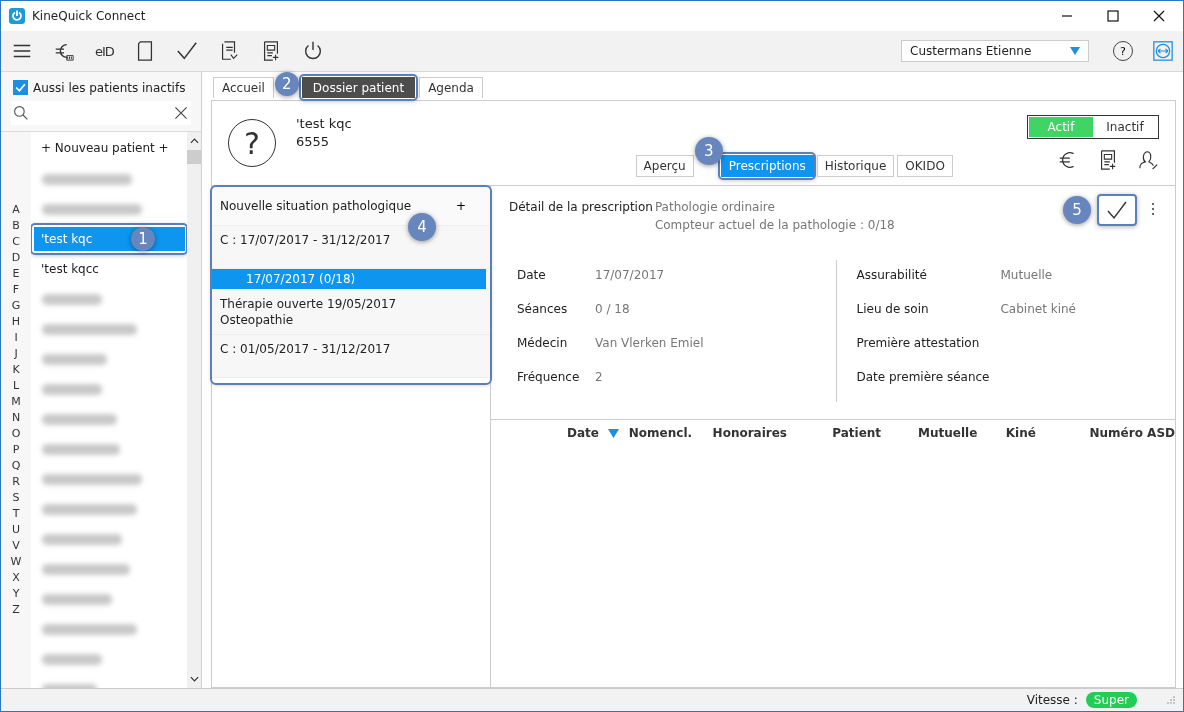 The image size is (1184, 712). What do you see at coordinates (194, 679) in the screenshot?
I see `scroll-down-icon` at bounding box center [194, 679].